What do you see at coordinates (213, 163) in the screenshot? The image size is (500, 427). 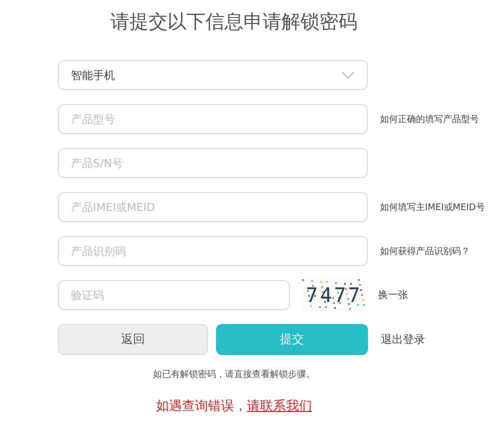 I see `input-field: 产品S/N号` at bounding box center [213, 163].